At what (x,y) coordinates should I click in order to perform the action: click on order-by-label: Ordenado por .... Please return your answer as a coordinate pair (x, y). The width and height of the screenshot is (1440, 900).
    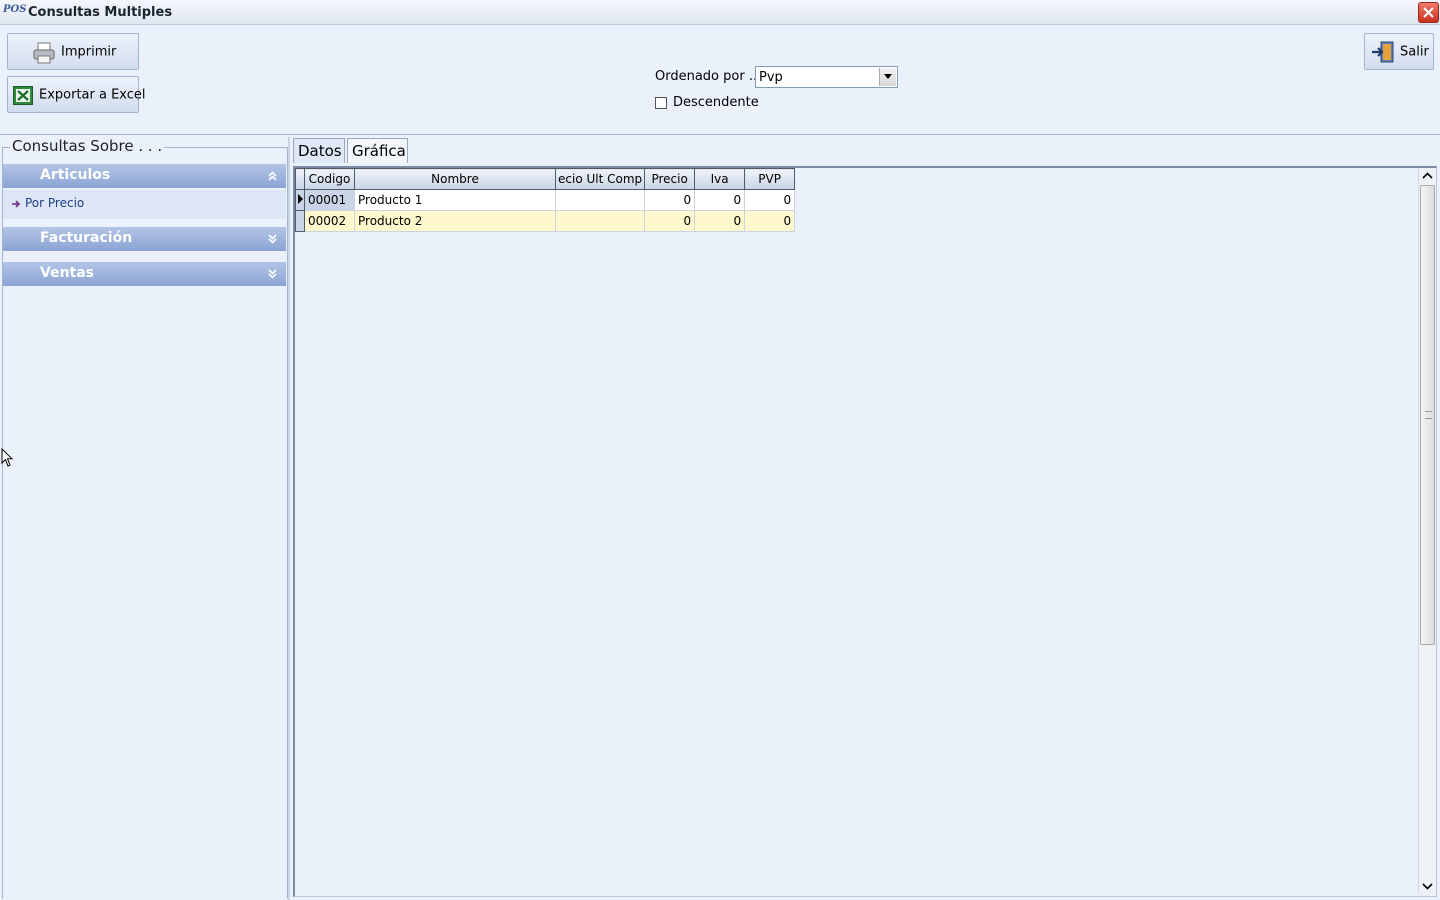
    Looking at the image, I should click on (708, 76).